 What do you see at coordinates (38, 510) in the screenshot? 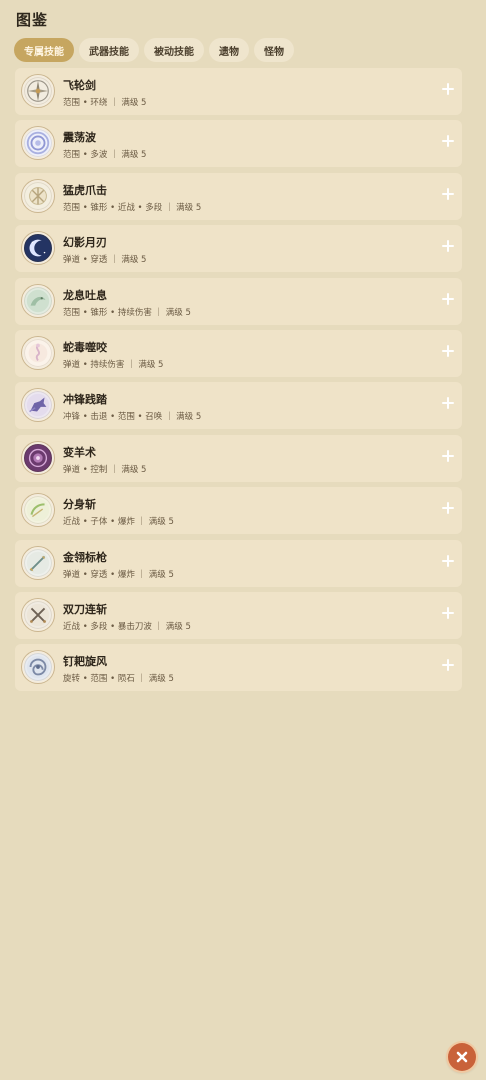
I see `clone-slash-icon` at bounding box center [38, 510].